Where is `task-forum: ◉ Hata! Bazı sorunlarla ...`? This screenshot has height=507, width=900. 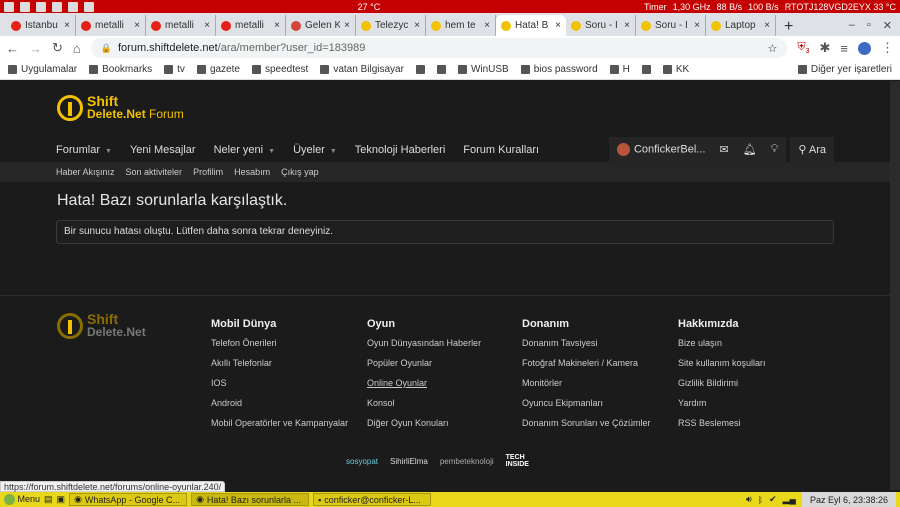
task-forum: ◉ Hata! Bazı sorunlarla ... is located at coordinates (250, 499).